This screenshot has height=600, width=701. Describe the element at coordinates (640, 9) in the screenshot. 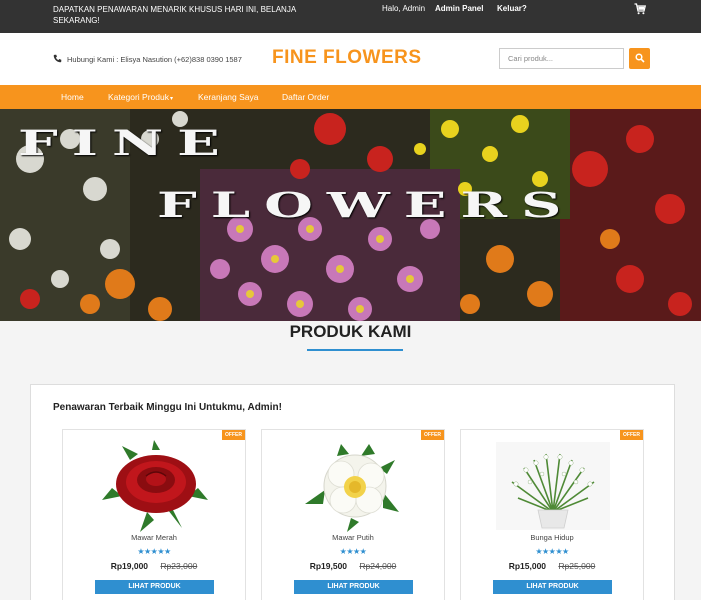

I see `cart-icon` at that location.